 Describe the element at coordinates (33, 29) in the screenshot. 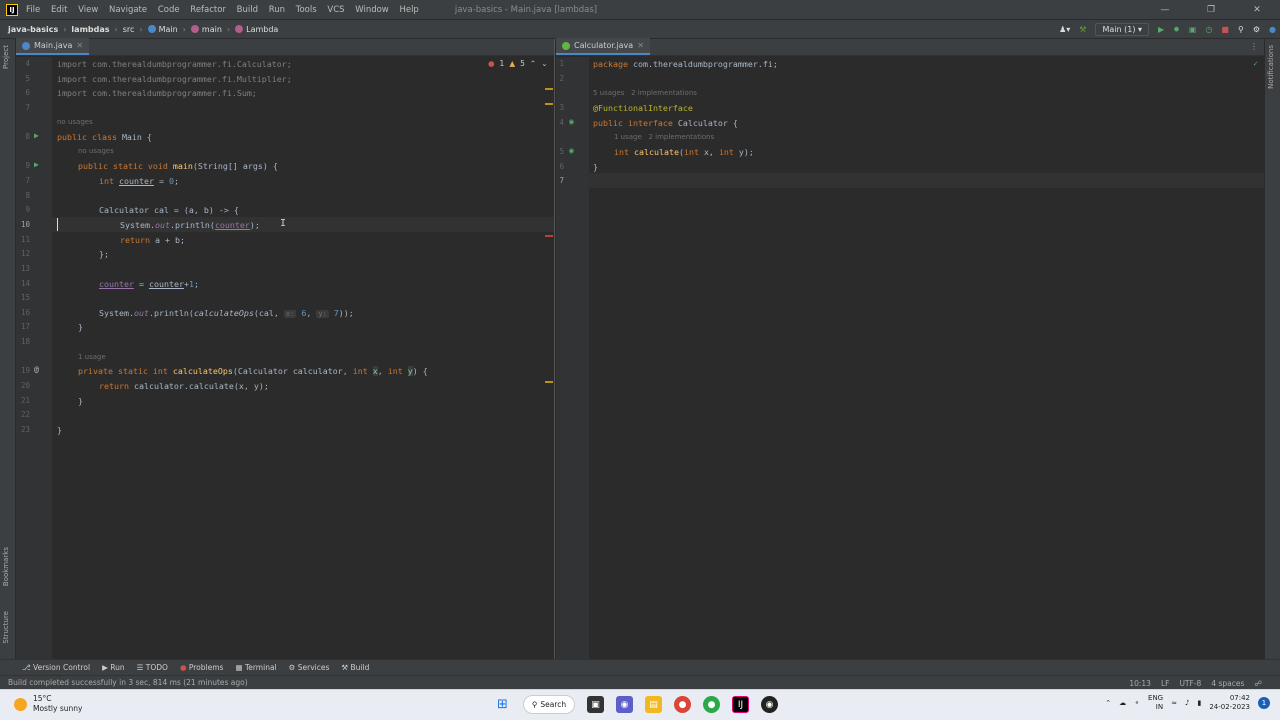

I see `crumb-project: java-basics` at that location.